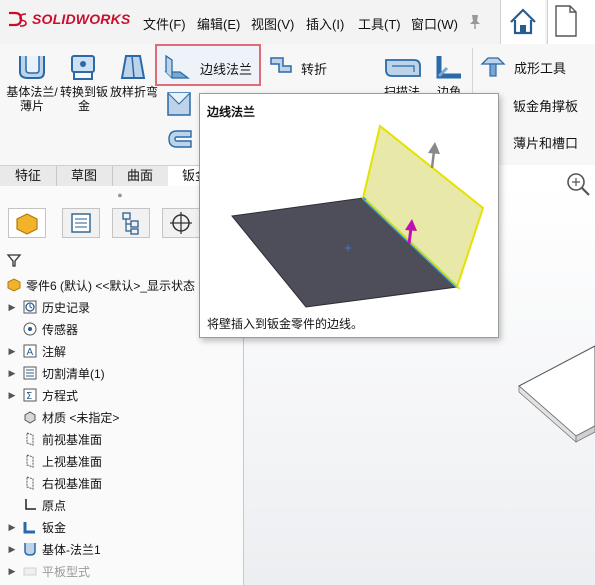  Describe the element at coordinates (81, 19) in the screenshot. I see `brand-name: SOLIDWORKS` at that location.